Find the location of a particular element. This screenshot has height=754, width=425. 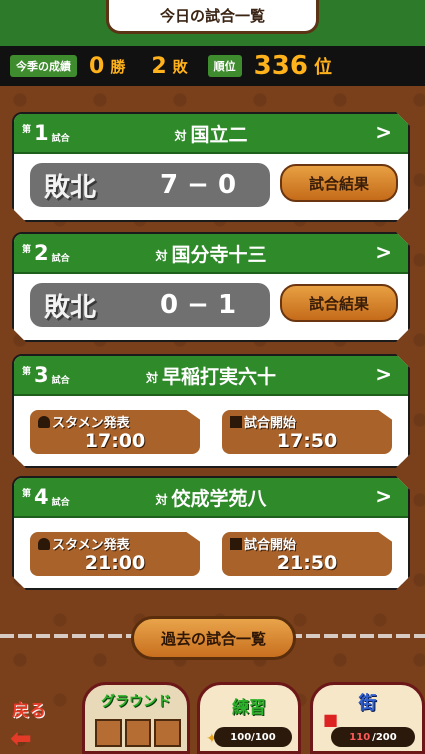

start-time: 17:50 is located at coordinates (307, 441).